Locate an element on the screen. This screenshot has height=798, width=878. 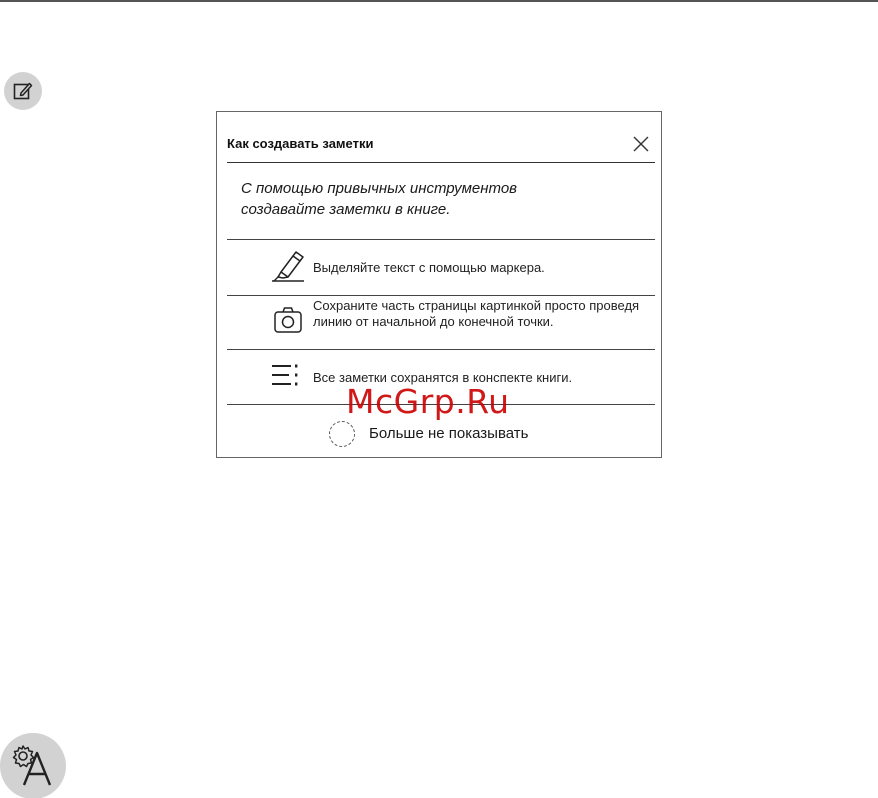
tip-row-marker: Выделяйте текст с помощью маркера. is located at coordinates (441, 267).